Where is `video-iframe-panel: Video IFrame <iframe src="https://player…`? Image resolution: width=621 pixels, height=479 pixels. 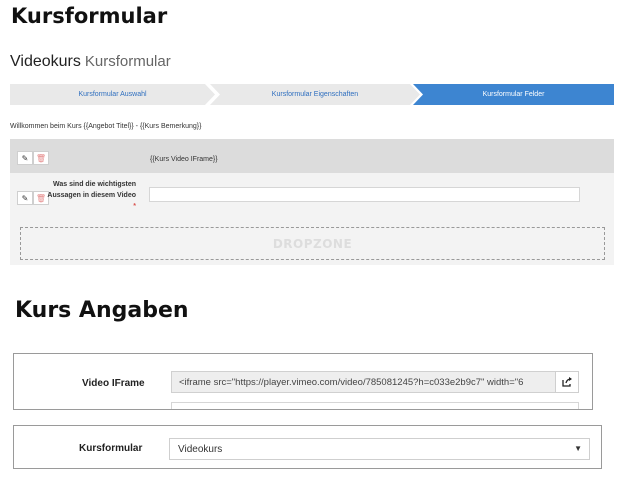
video-iframe-panel: Video IFrame <iframe src="https://player… is located at coordinates (303, 381).